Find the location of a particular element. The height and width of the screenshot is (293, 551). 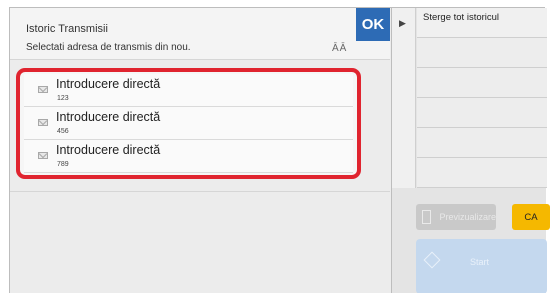

chevron-right-icon: ▶ is located at coordinates (402, 23).